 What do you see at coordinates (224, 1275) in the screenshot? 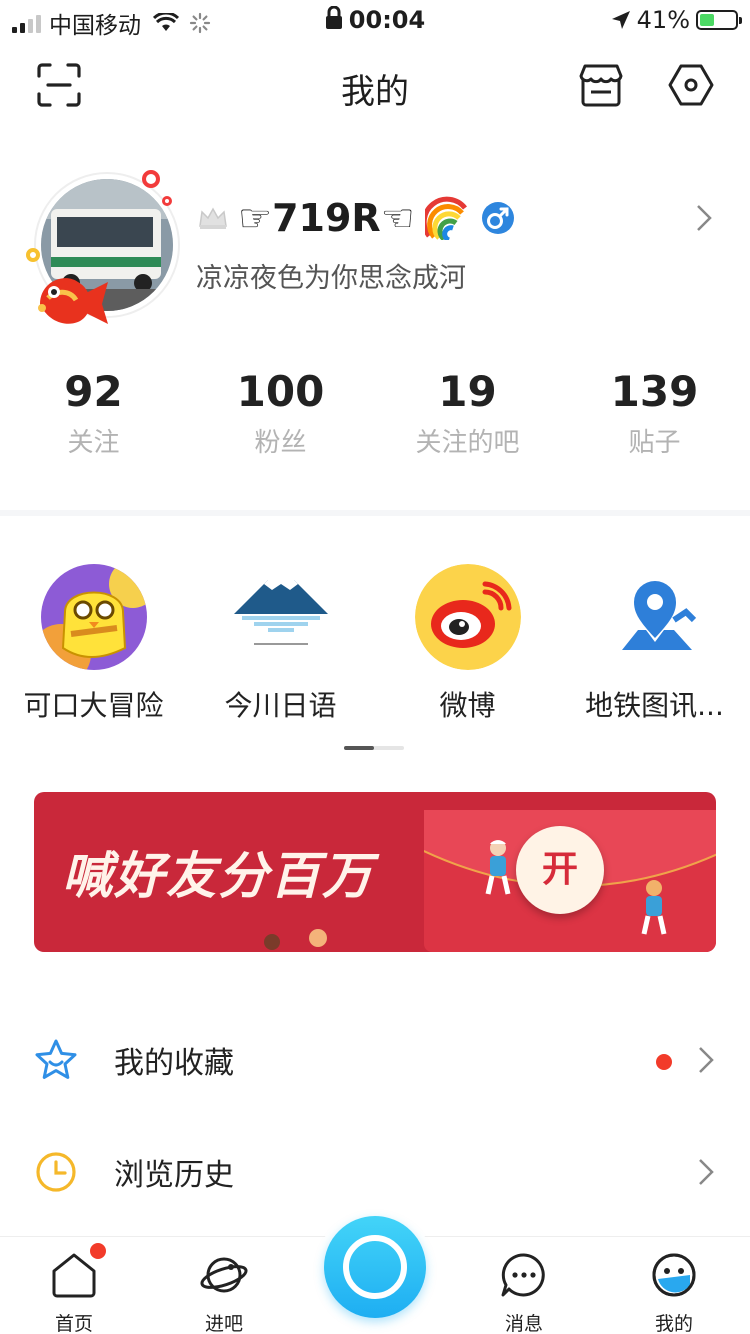
I see `planet-icon` at bounding box center [224, 1275].